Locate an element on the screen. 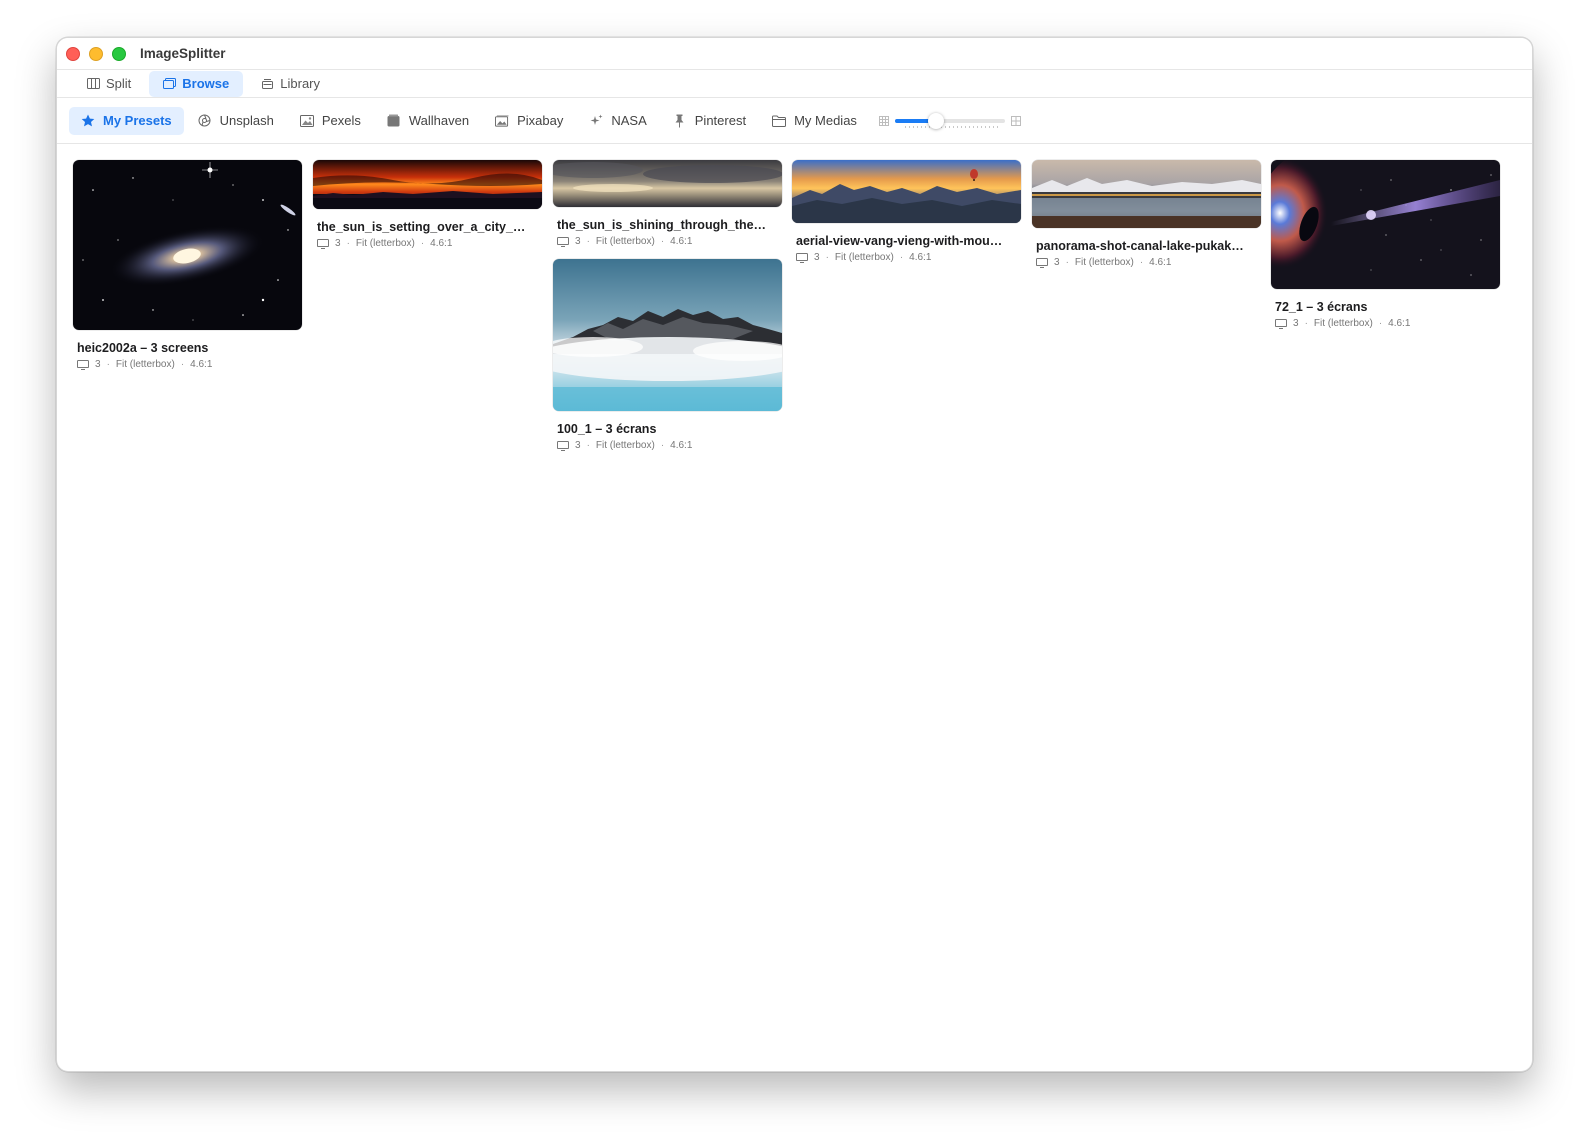 This screenshot has height=1146, width=1589. sparkle-icon is located at coordinates (596, 120).